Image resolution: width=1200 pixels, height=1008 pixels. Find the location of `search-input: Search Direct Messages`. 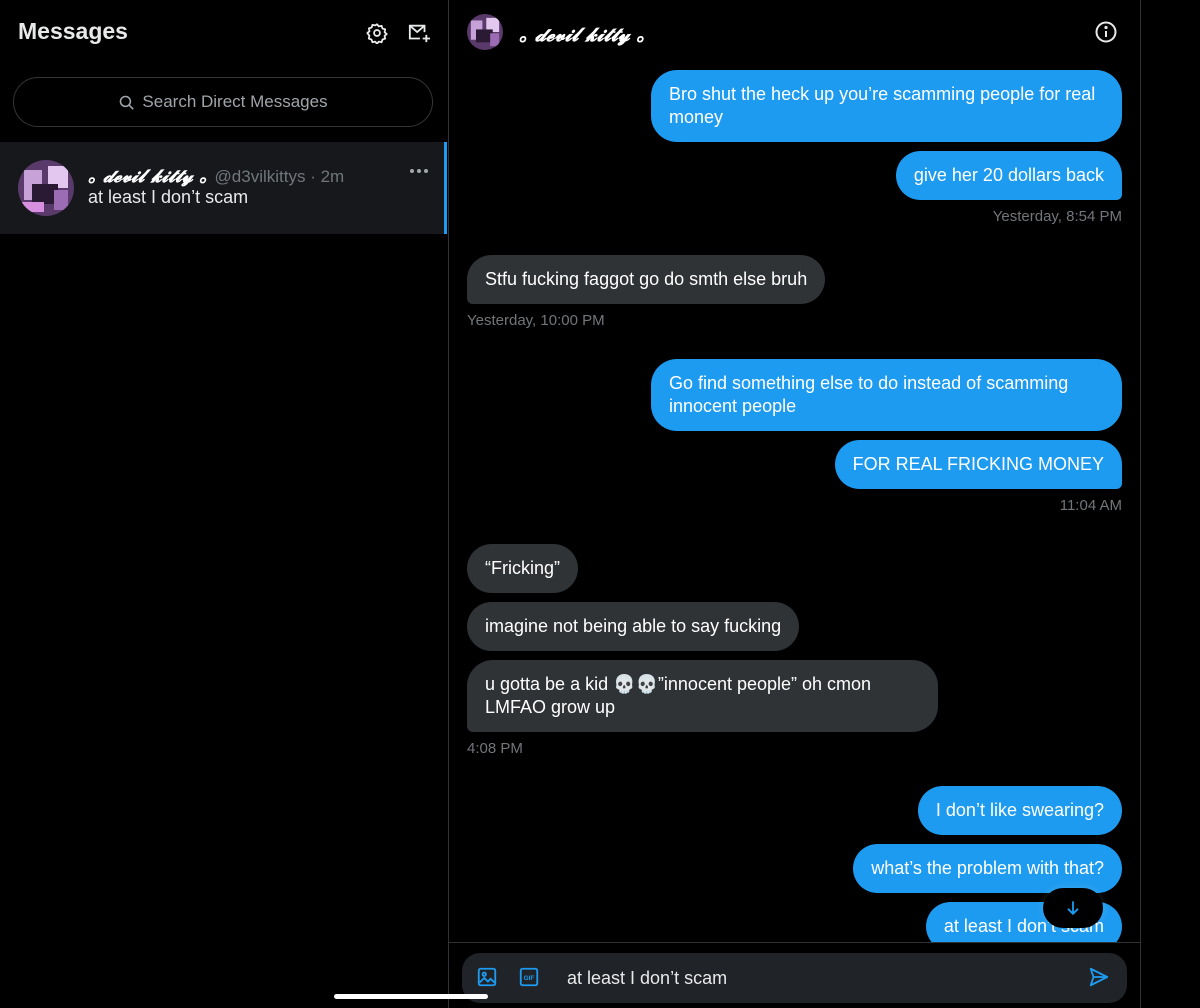

search-input: Search Direct Messages is located at coordinates (223, 102).